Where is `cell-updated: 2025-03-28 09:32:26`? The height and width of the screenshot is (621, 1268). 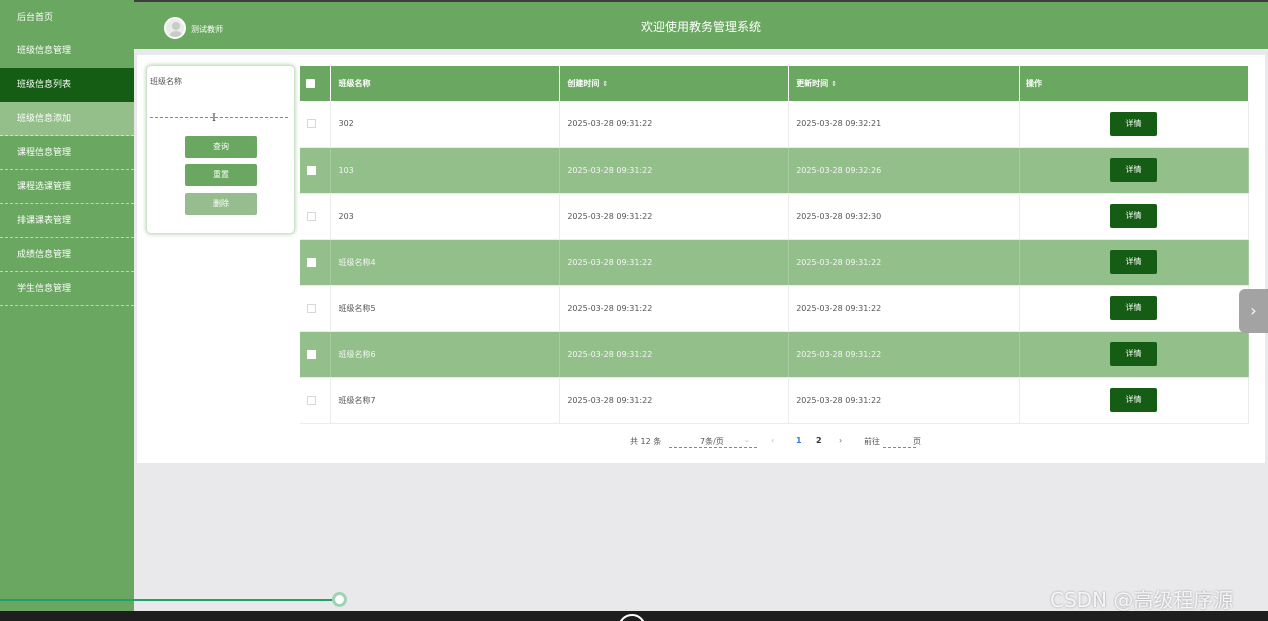
cell-updated: 2025-03-28 09:32:26 is located at coordinates (904, 170).